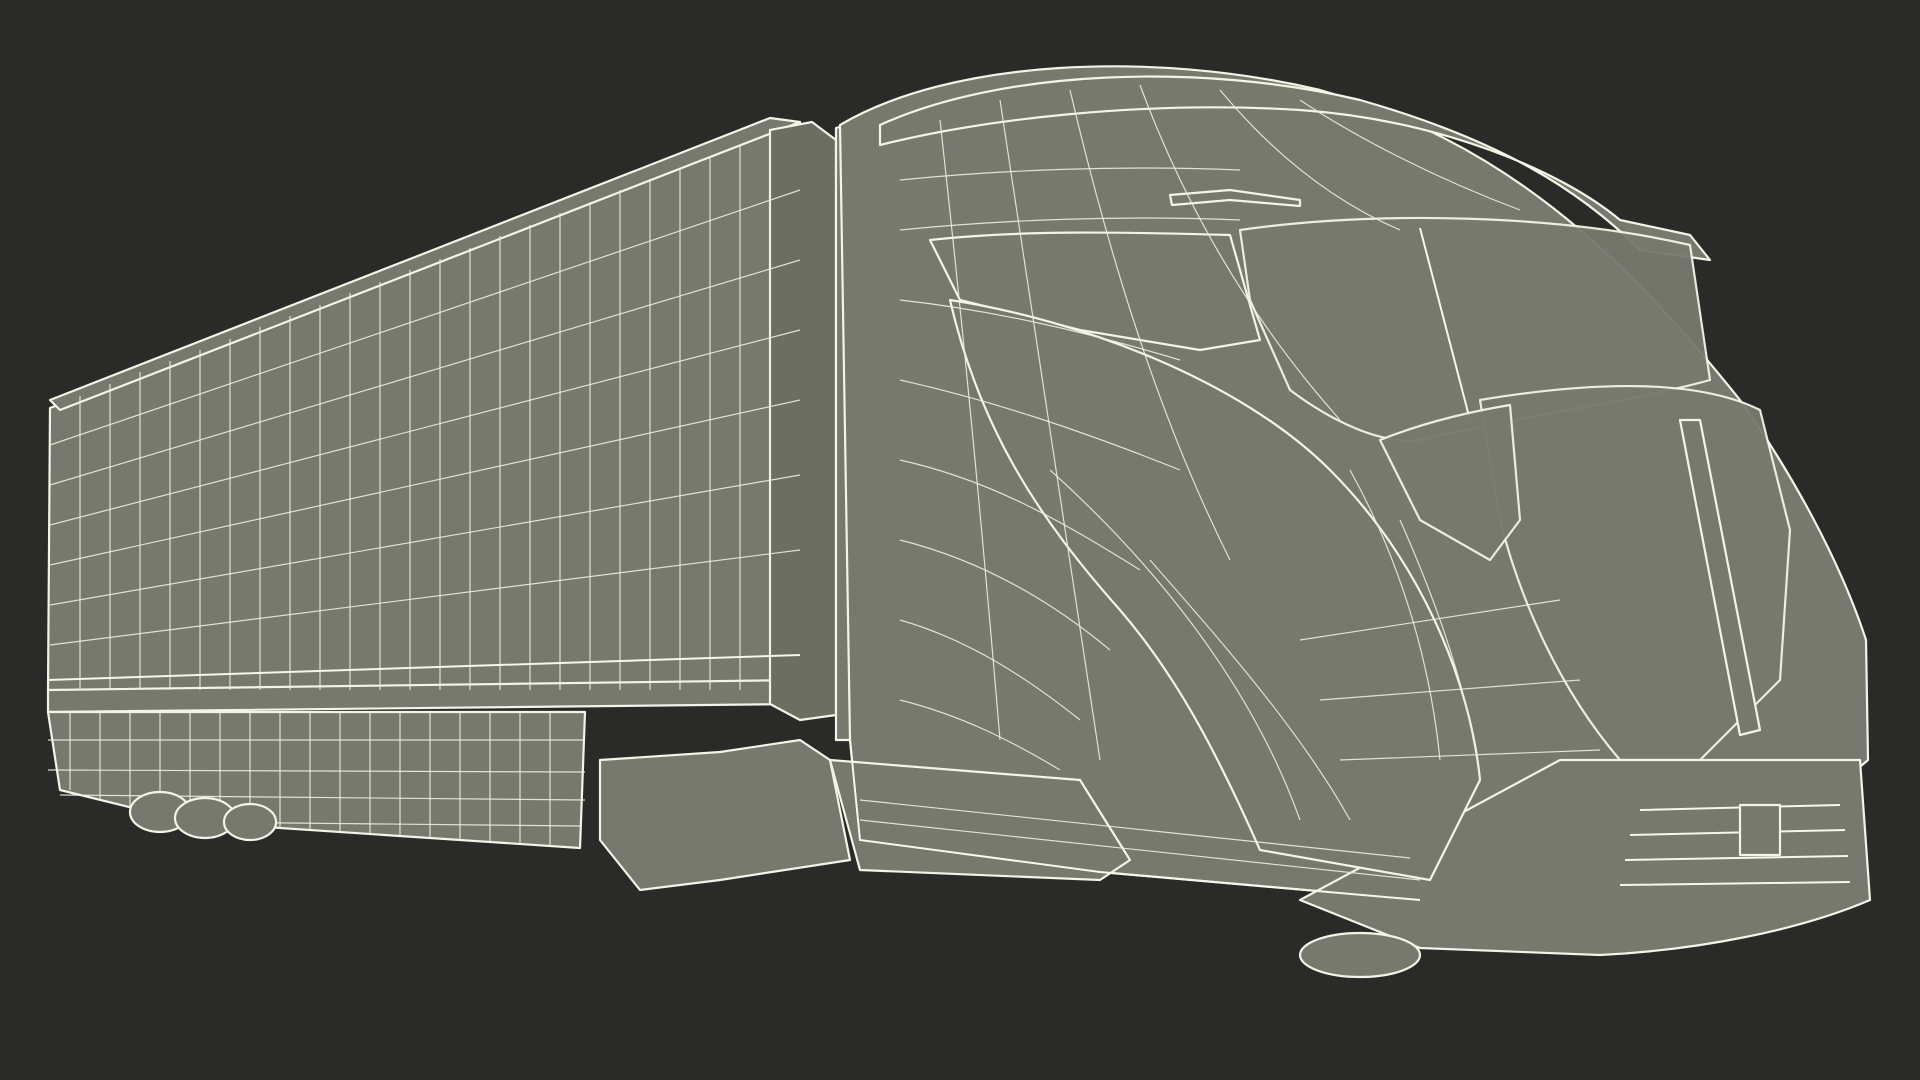  Describe the element at coordinates (1360, 955) in the screenshot. I see `front-wheel` at that location.